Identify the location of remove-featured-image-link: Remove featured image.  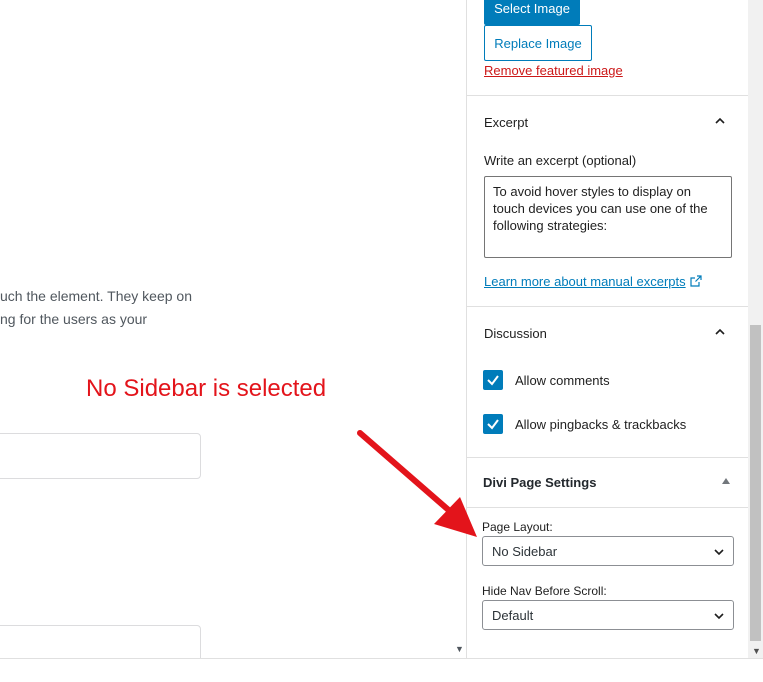
(553, 70).